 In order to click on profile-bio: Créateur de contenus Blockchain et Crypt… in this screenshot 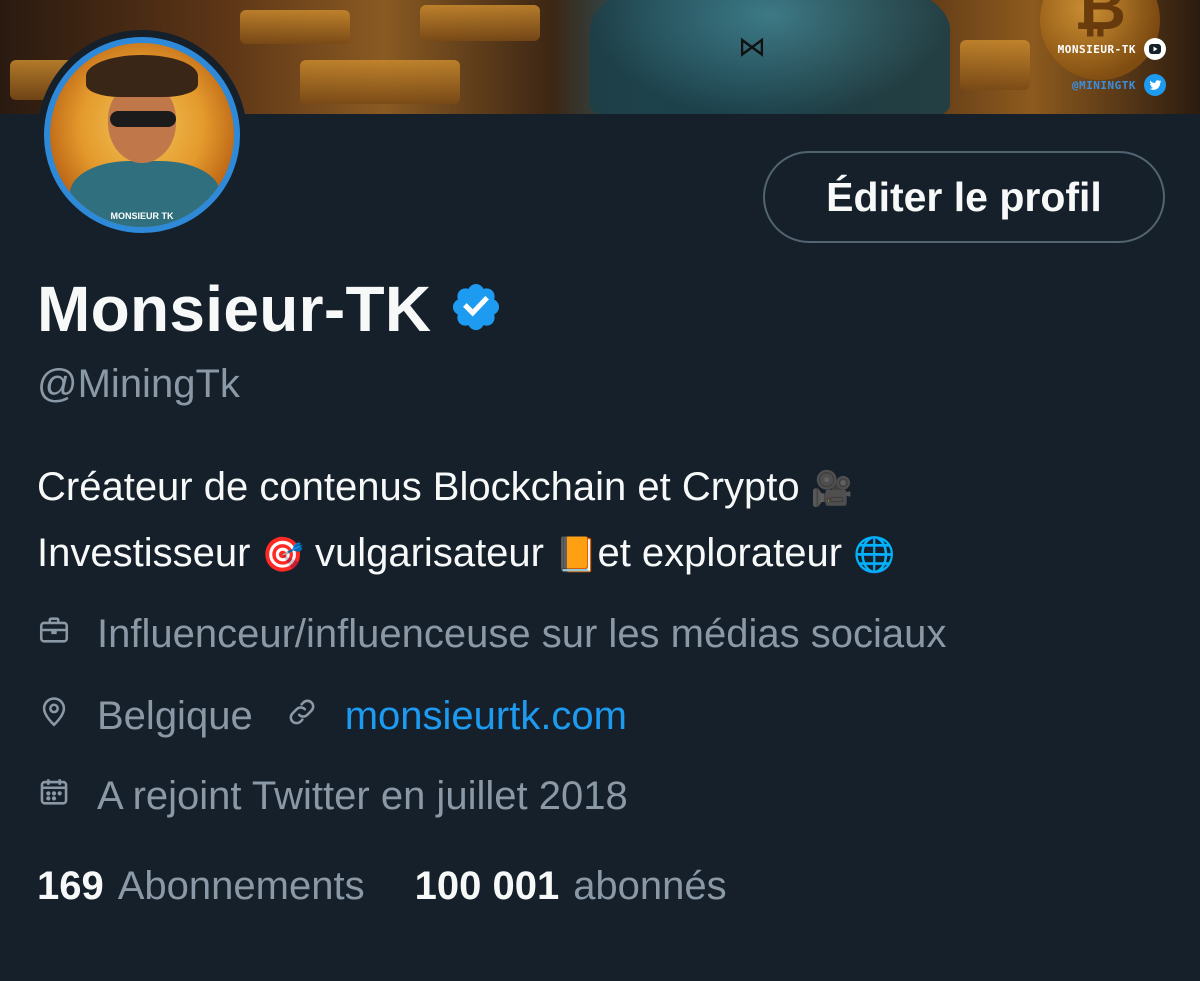, I will do `click(466, 521)`.